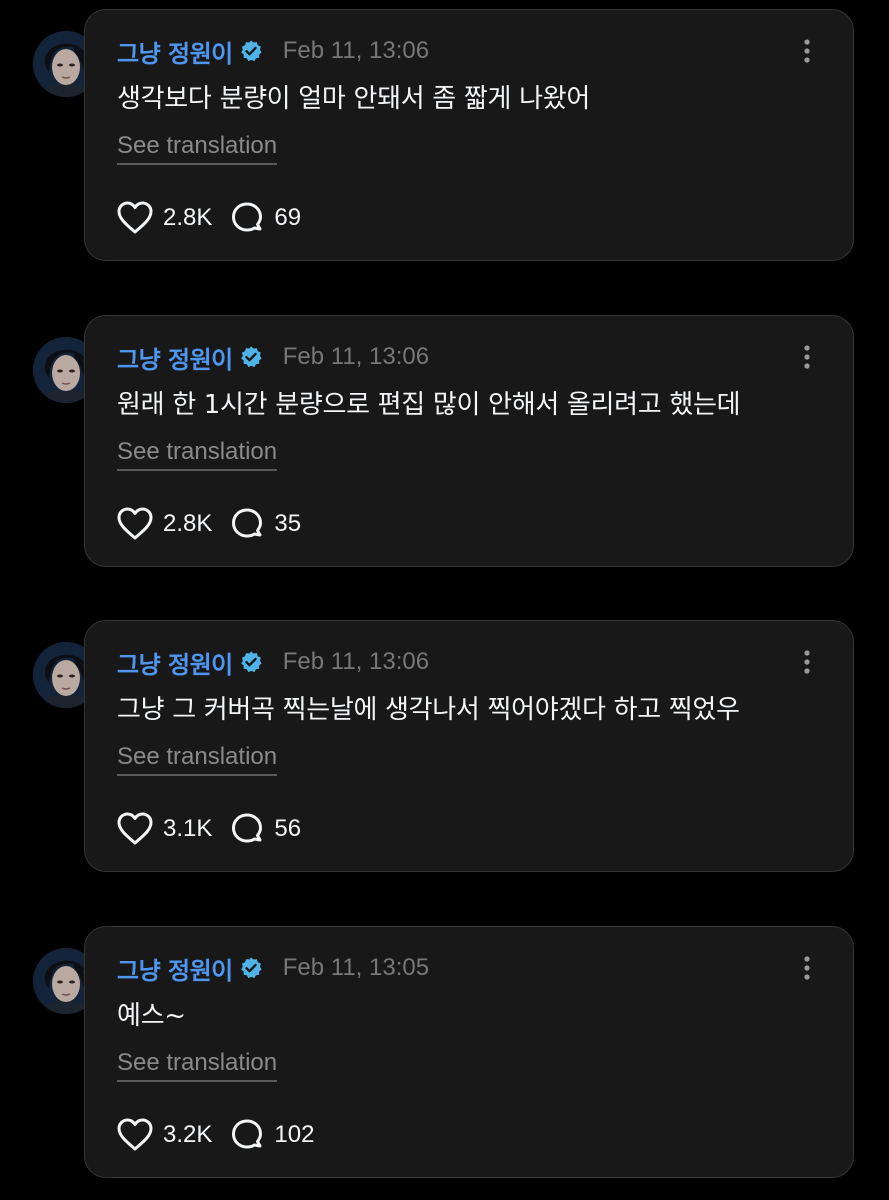 The width and height of the screenshot is (889, 1200). Describe the element at coordinates (215, 1135) in the screenshot. I see `post-actions: 3.2K 102` at that location.